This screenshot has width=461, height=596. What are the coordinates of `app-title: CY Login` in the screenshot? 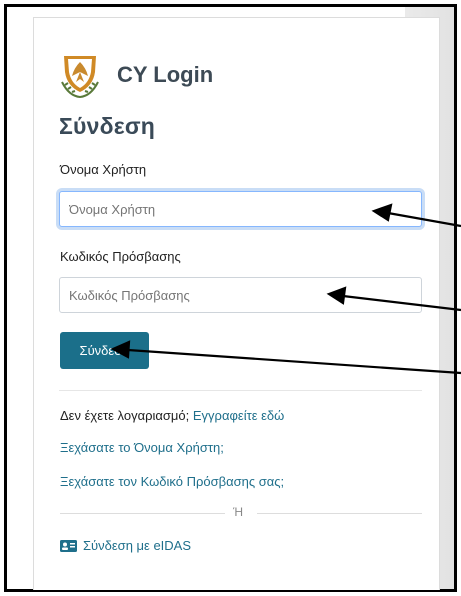 It's located at (165, 74).